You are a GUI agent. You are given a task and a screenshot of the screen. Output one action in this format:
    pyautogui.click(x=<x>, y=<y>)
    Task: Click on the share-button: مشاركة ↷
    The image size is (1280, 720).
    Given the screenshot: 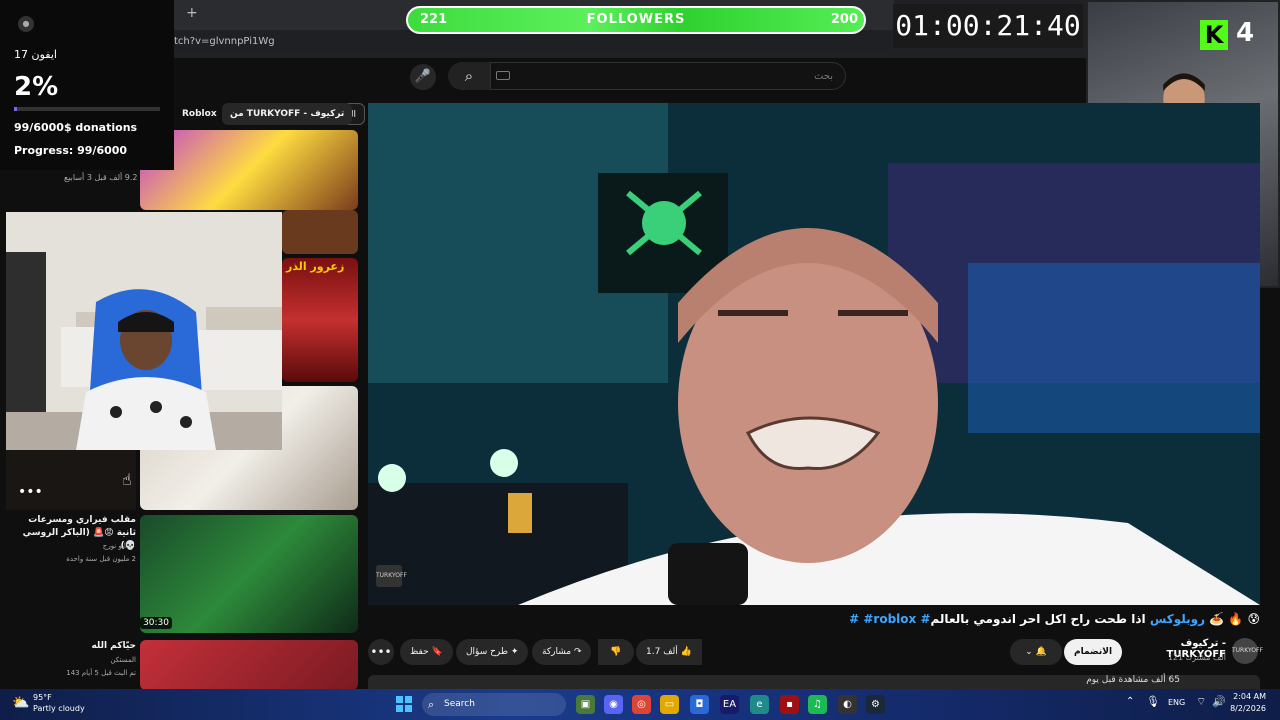 What is the action you would take?
    pyautogui.click(x=562, y=652)
    